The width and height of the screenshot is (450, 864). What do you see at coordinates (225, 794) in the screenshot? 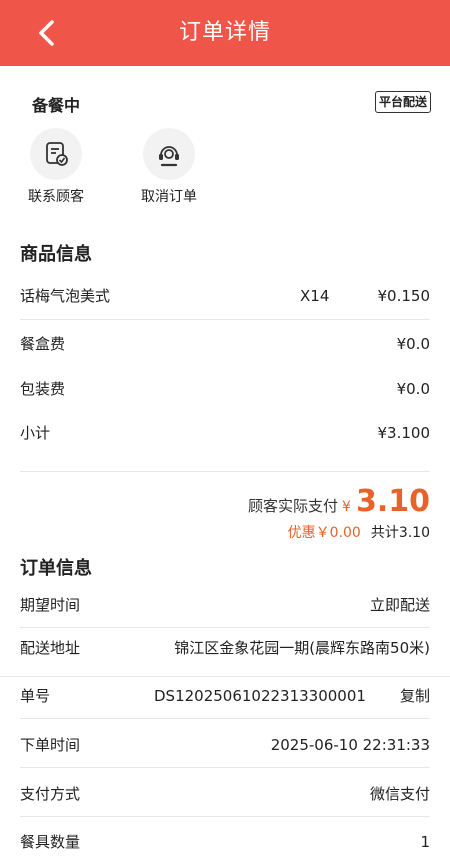
I see `order-row-payment: 支付方式 微信支付` at bounding box center [225, 794].